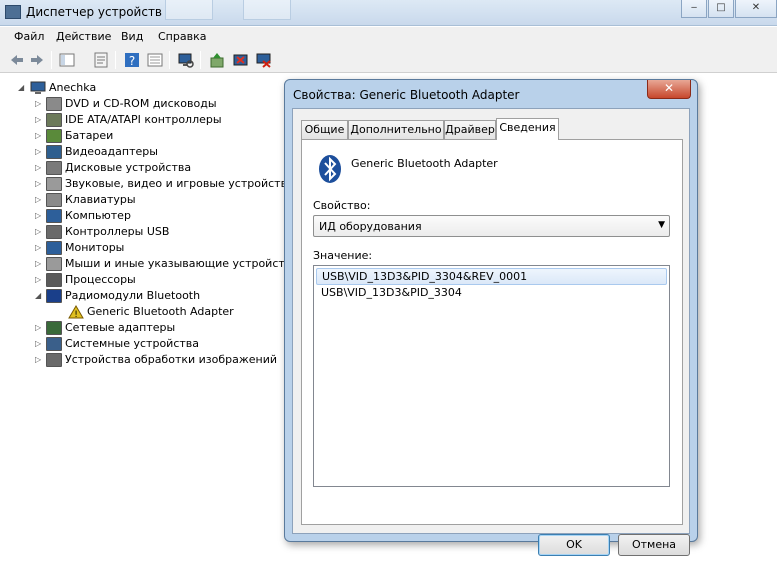 This screenshot has width=777, height=564. Describe the element at coordinates (396, 129) in the screenshot. I see `tab-advanced: Дополнительно` at that location.